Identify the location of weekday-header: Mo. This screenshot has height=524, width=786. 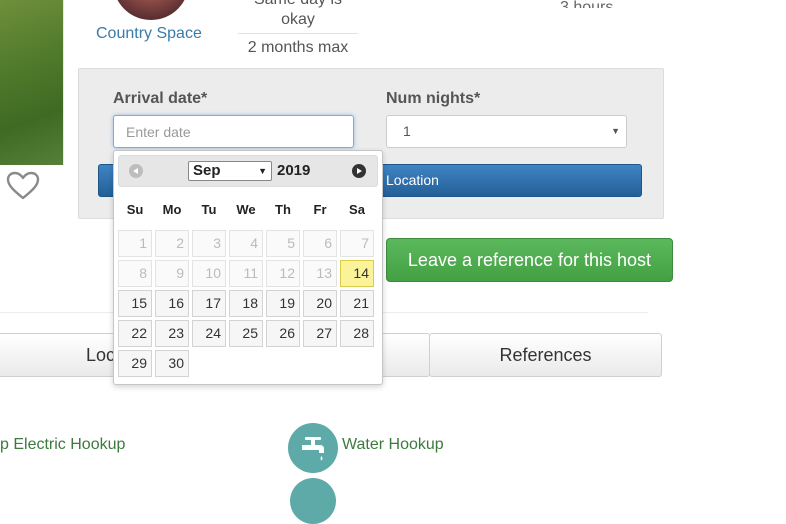
(172, 209).